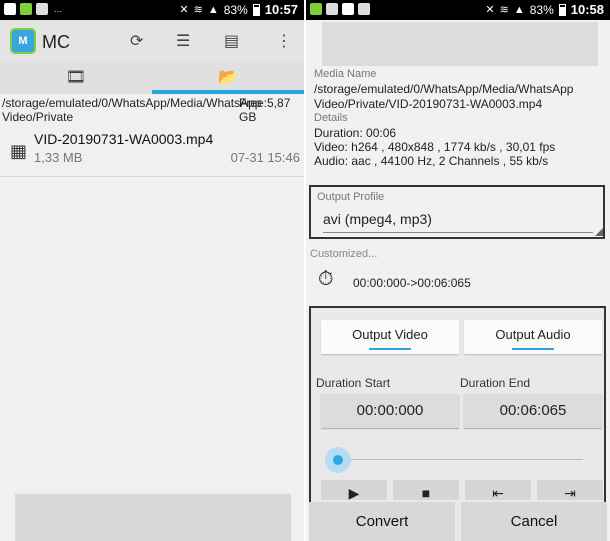 Image resolution: width=610 pixels, height=541 pixels. What do you see at coordinates (390, 337) in the screenshot?
I see `tab-output-video: Output Video` at bounding box center [390, 337].